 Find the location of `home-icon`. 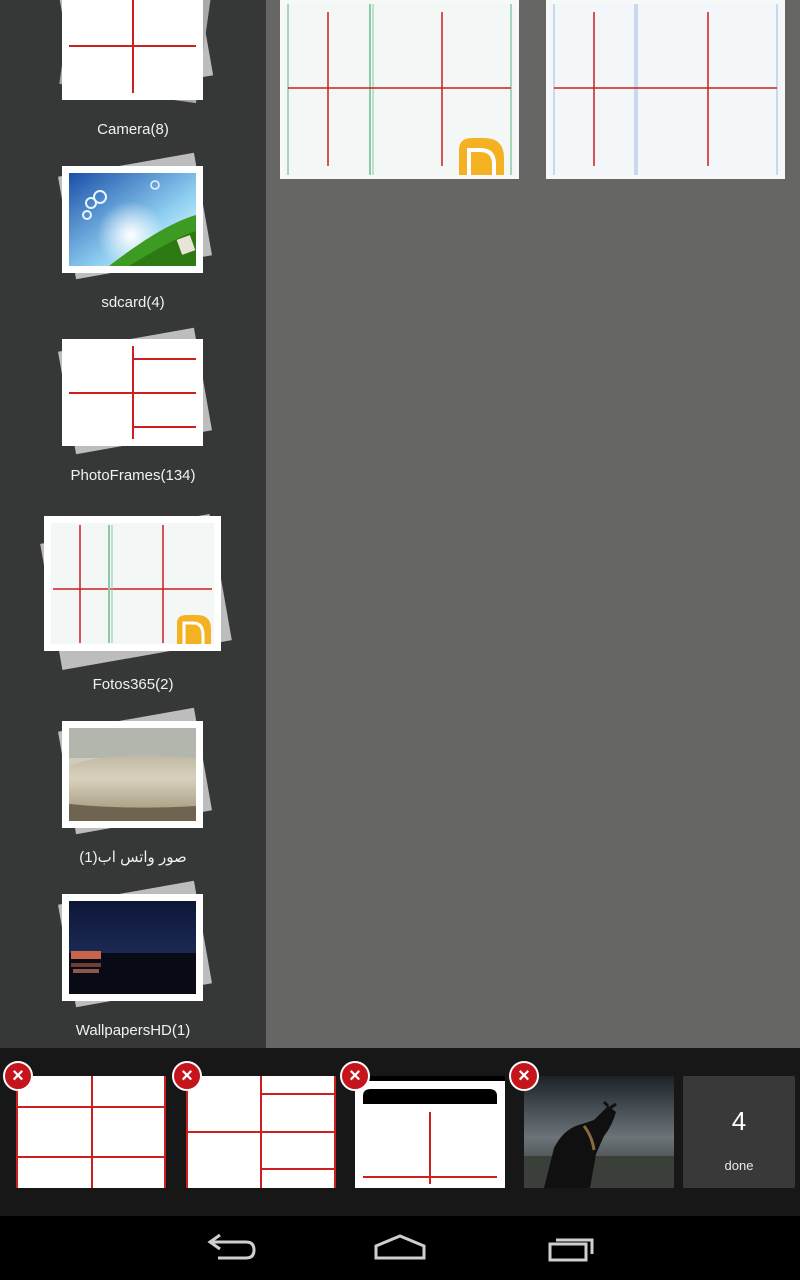

home-icon is located at coordinates (400, 1248).